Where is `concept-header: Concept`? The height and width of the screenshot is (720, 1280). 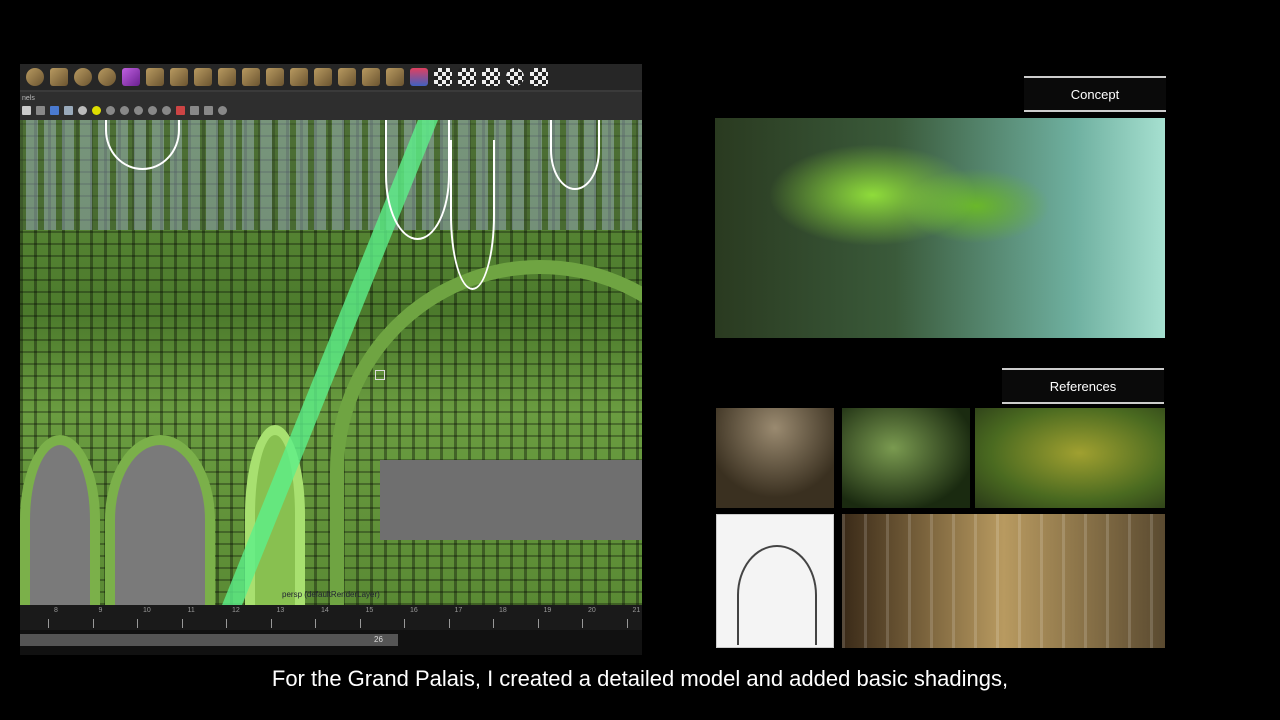 concept-header: Concept is located at coordinates (1095, 94).